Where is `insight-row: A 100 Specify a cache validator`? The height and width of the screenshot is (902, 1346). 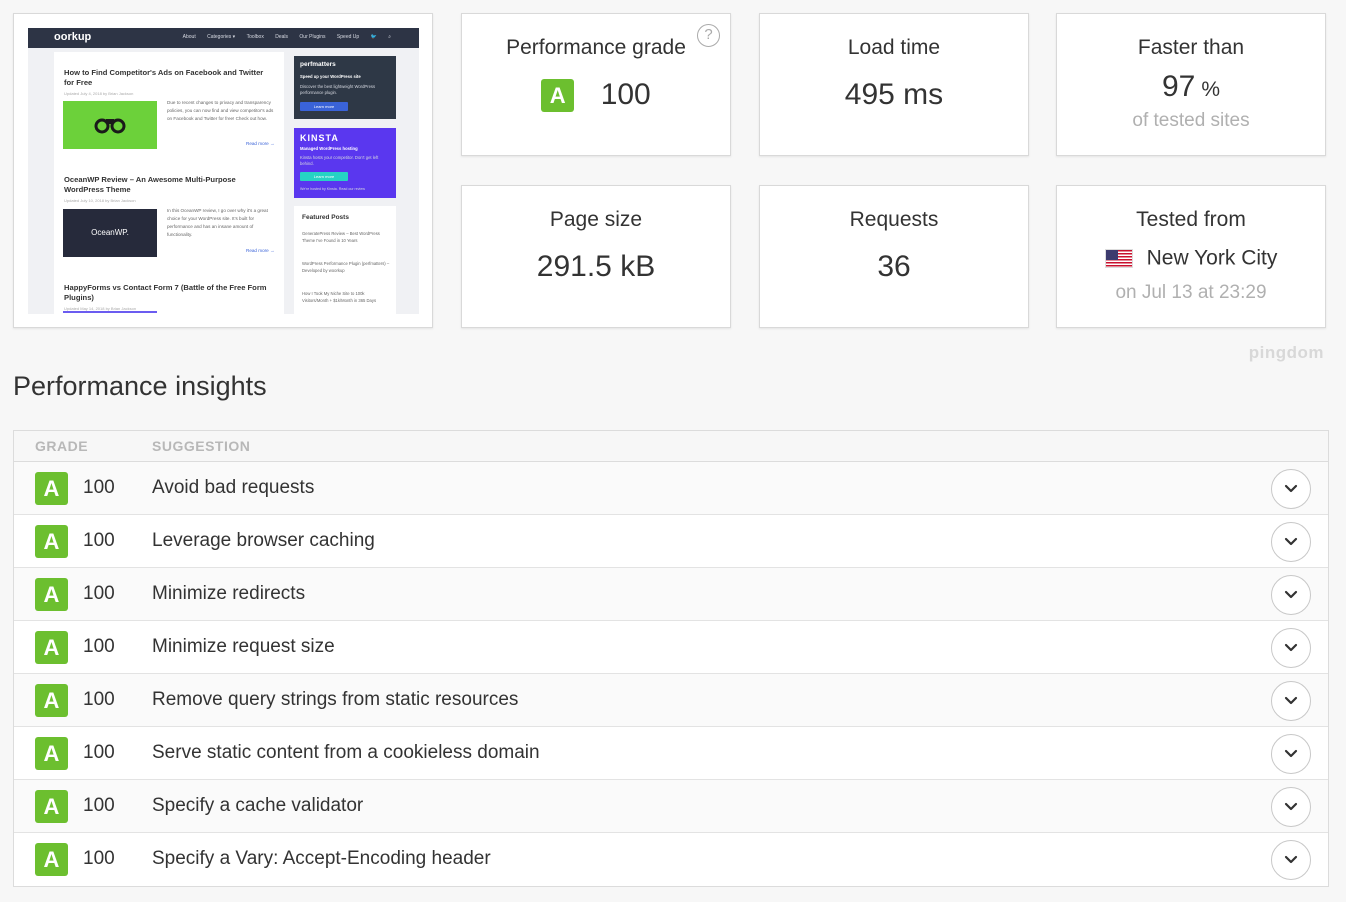 insight-row: A 100 Specify a cache validator is located at coordinates (671, 806).